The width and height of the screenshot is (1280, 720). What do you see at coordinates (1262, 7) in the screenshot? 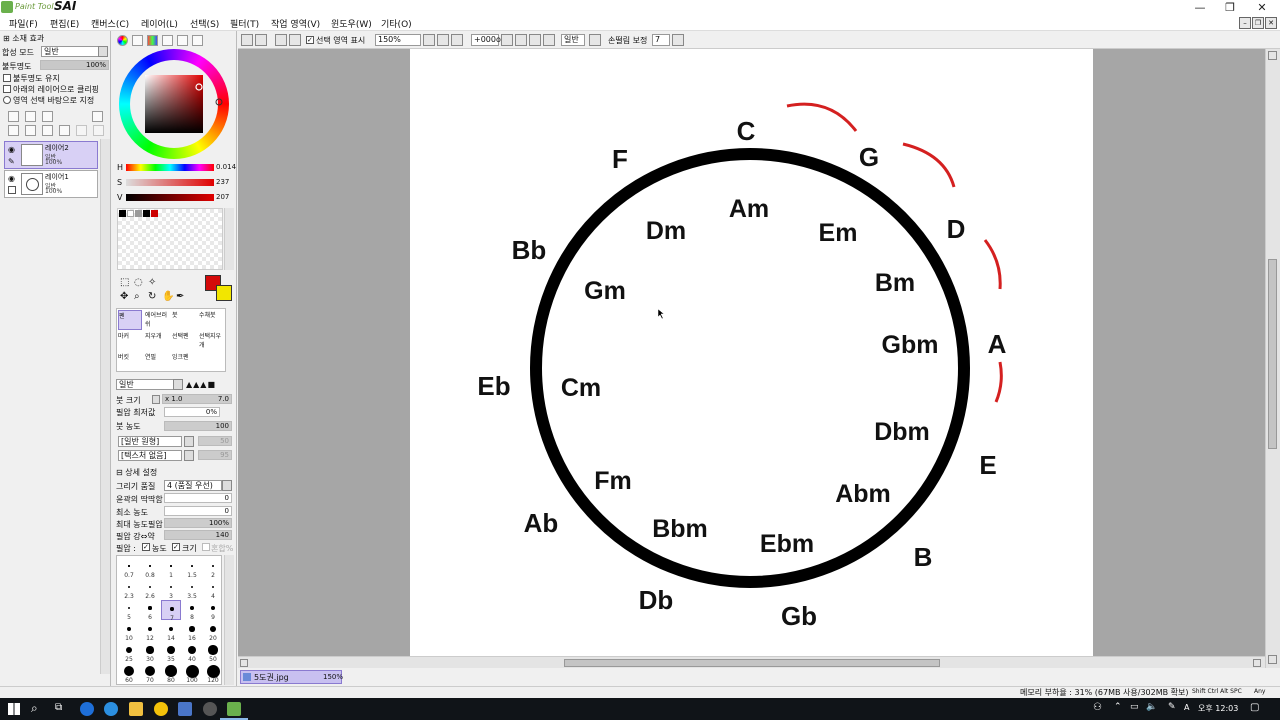
I see `close-button: ✕` at bounding box center [1262, 7].